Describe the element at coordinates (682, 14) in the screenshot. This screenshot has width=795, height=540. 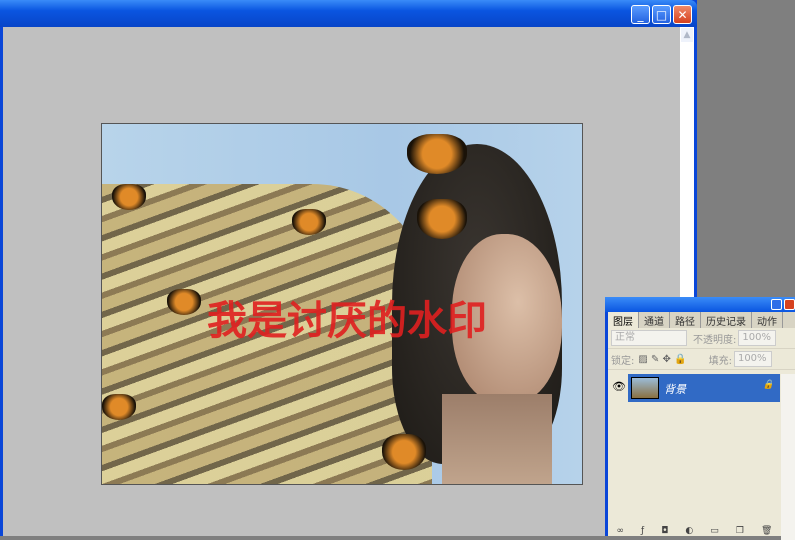
I see `close-button: ✕` at that location.